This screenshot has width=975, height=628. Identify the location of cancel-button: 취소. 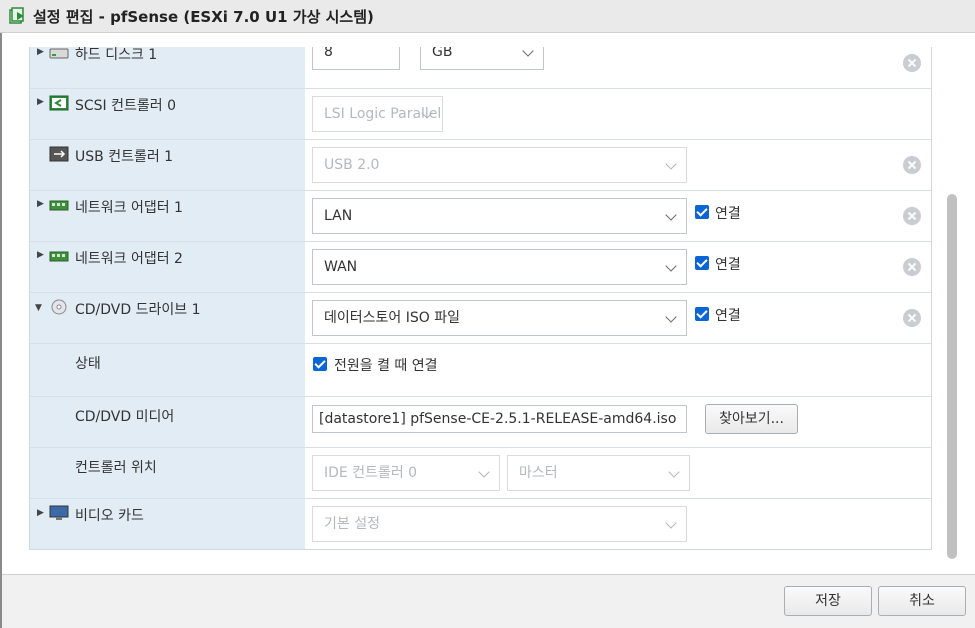
(922, 601).